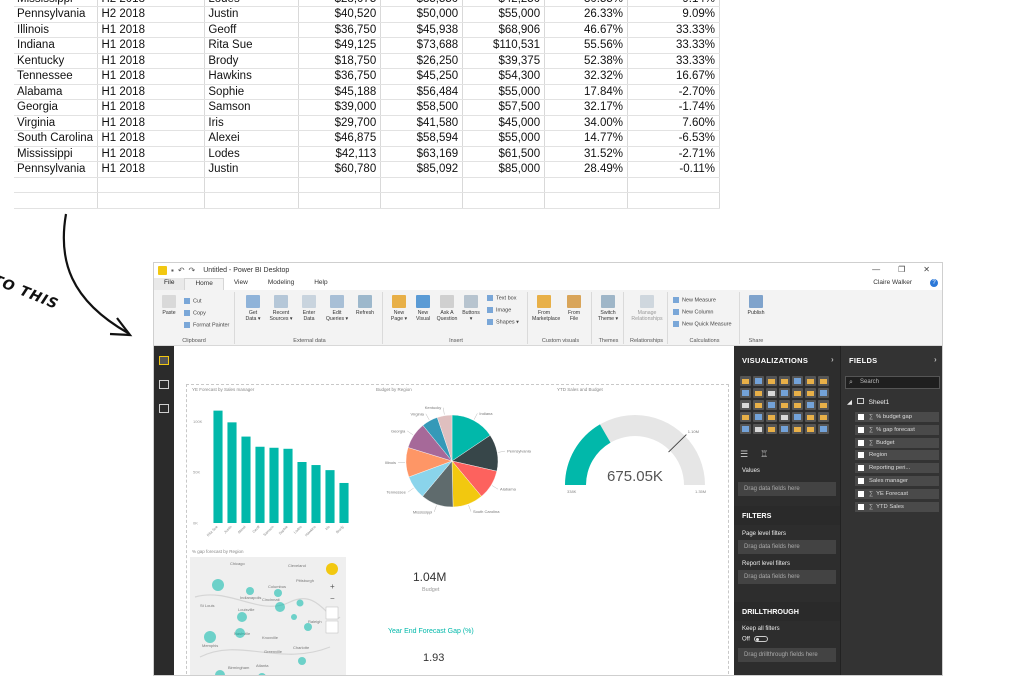  I want to click on spreadsheet-cell: $45,000, so click(504, 123).